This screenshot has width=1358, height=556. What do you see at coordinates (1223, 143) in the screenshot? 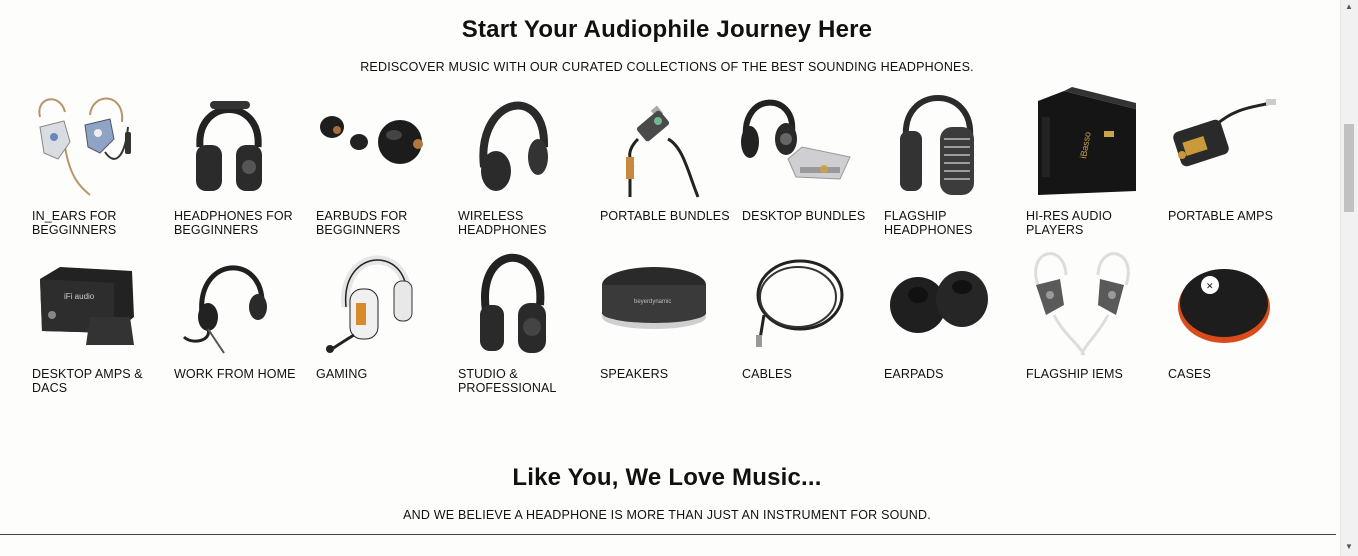
I see `portable-amp-icon` at bounding box center [1223, 143].